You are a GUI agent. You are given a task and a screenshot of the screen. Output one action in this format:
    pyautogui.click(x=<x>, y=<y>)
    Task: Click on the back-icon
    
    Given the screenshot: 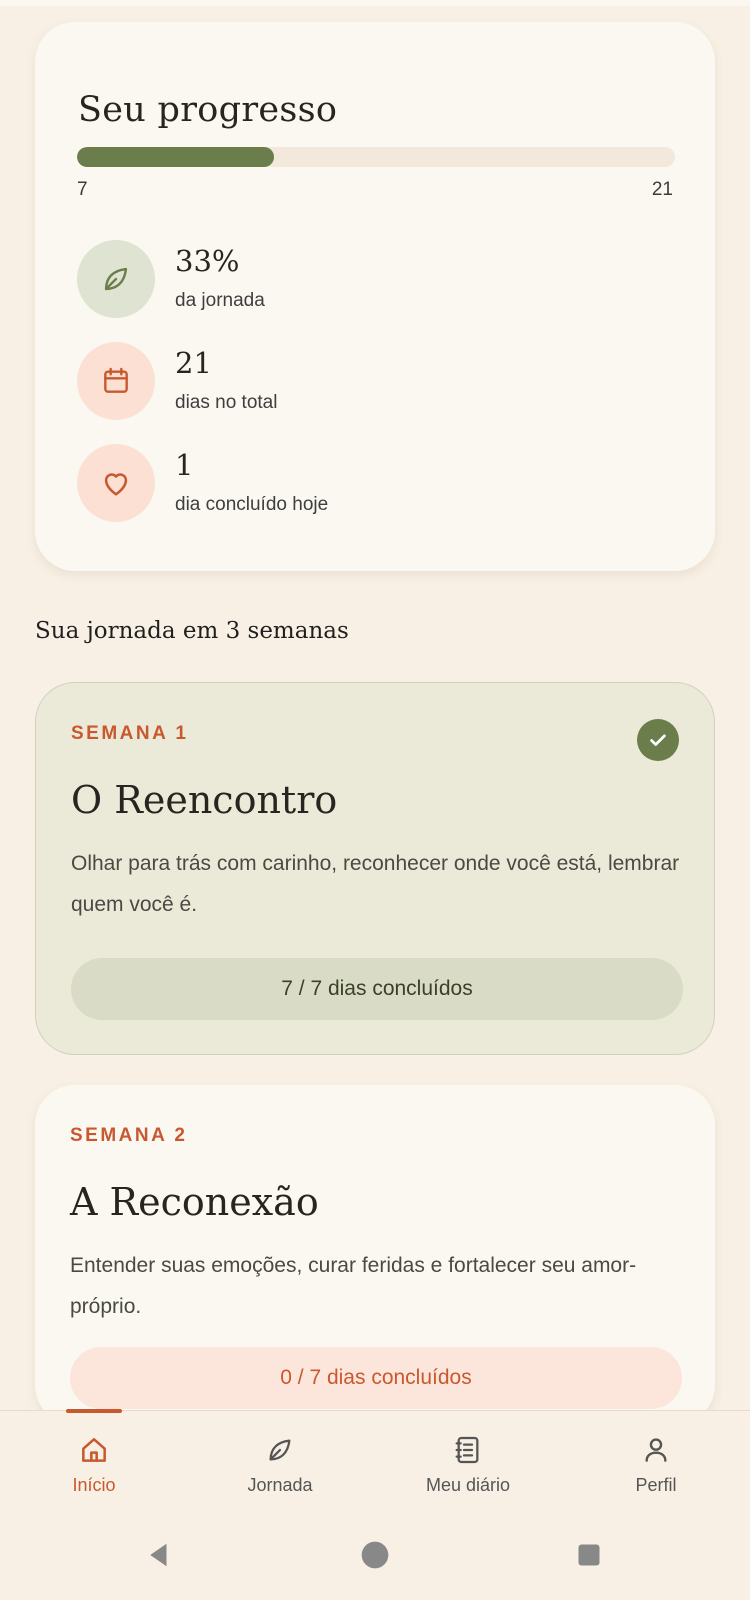 What is the action you would take?
    pyautogui.click(x=159, y=1555)
    